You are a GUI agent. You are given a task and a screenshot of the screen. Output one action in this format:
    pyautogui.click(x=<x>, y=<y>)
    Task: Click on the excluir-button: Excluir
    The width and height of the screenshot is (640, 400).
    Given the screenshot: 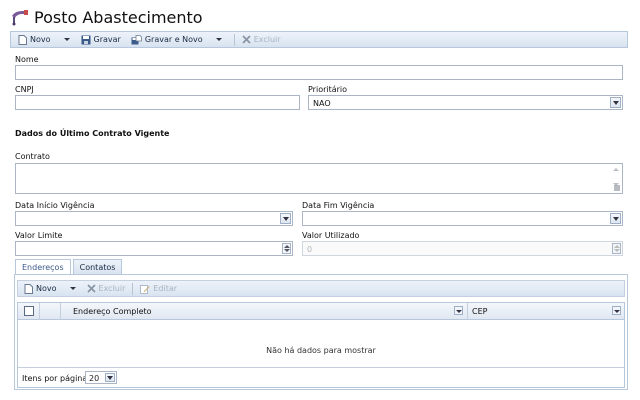 What is the action you would take?
    pyautogui.click(x=261, y=39)
    